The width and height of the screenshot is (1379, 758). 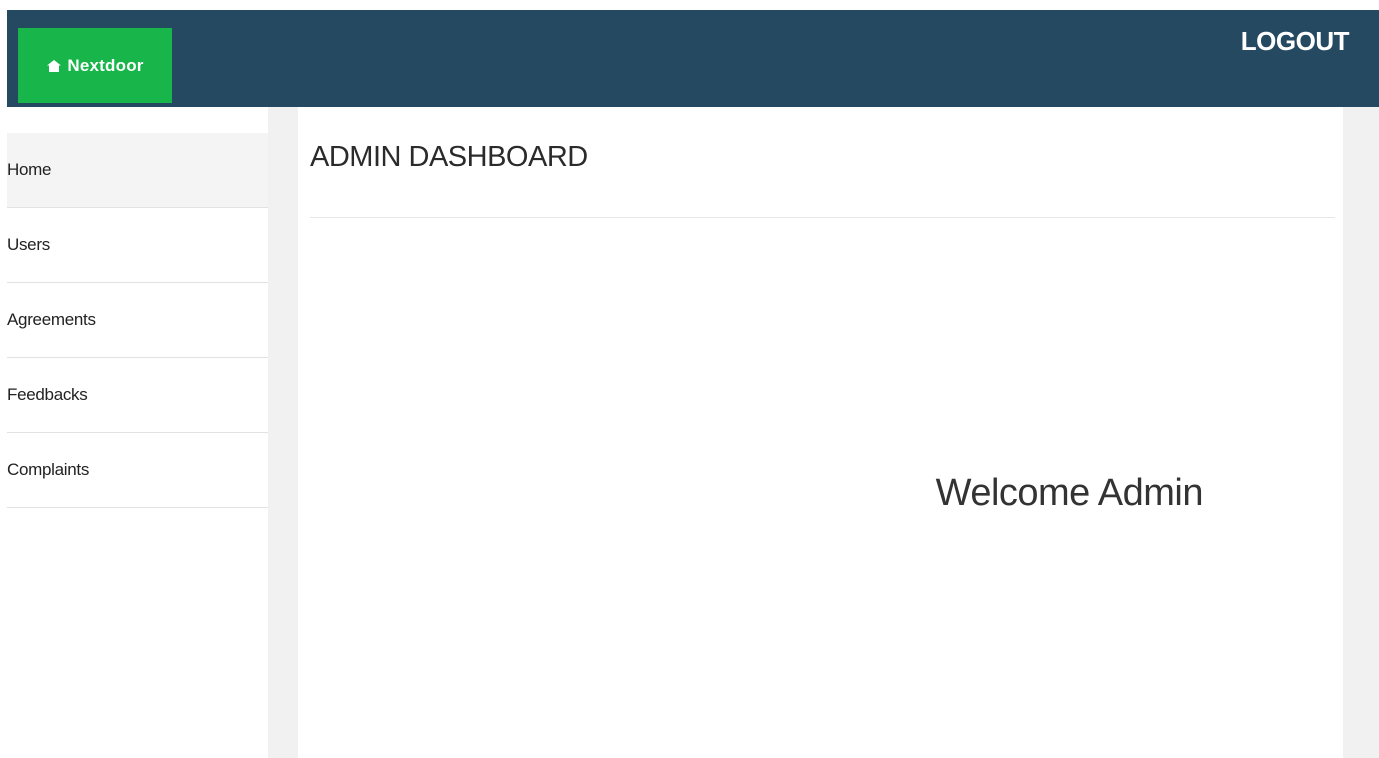 What do you see at coordinates (29, 169) in the screenshot?
I see `sidebar-item-label: Home` at bounding box center [29, 169].